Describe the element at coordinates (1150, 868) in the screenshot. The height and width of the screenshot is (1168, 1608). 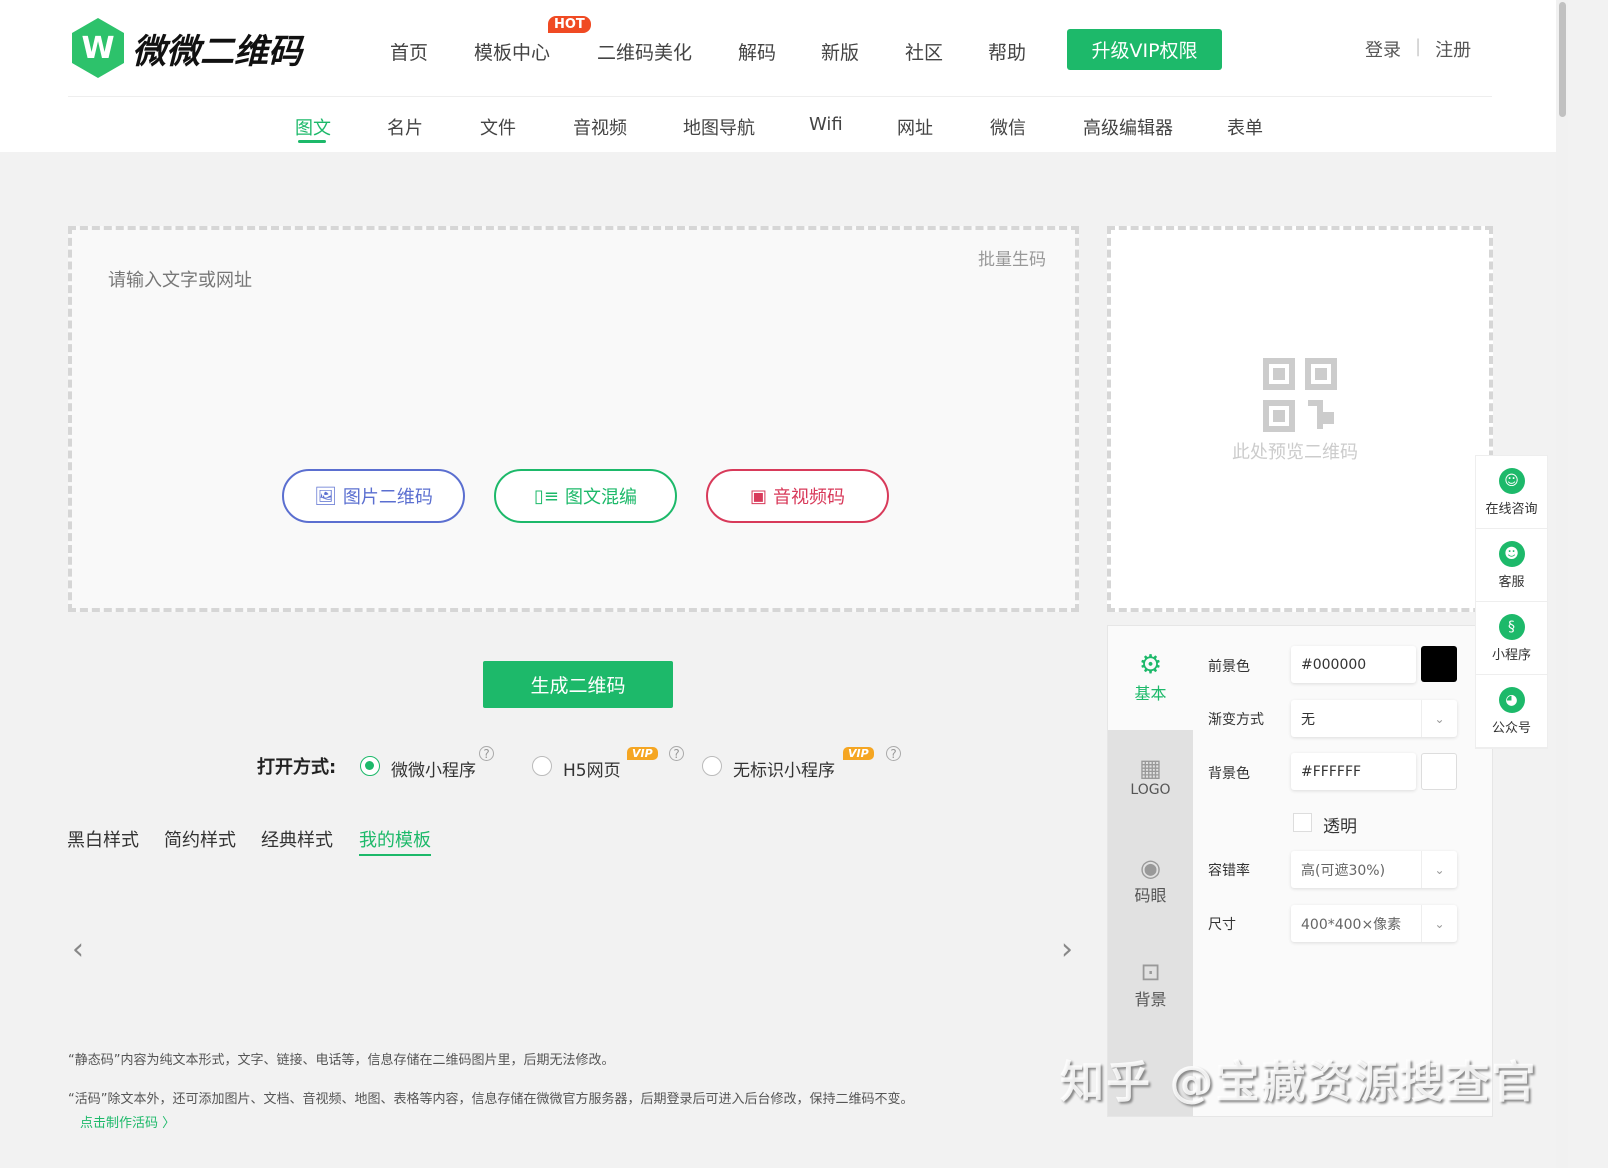
I see `target-icon: ◉` at that location.